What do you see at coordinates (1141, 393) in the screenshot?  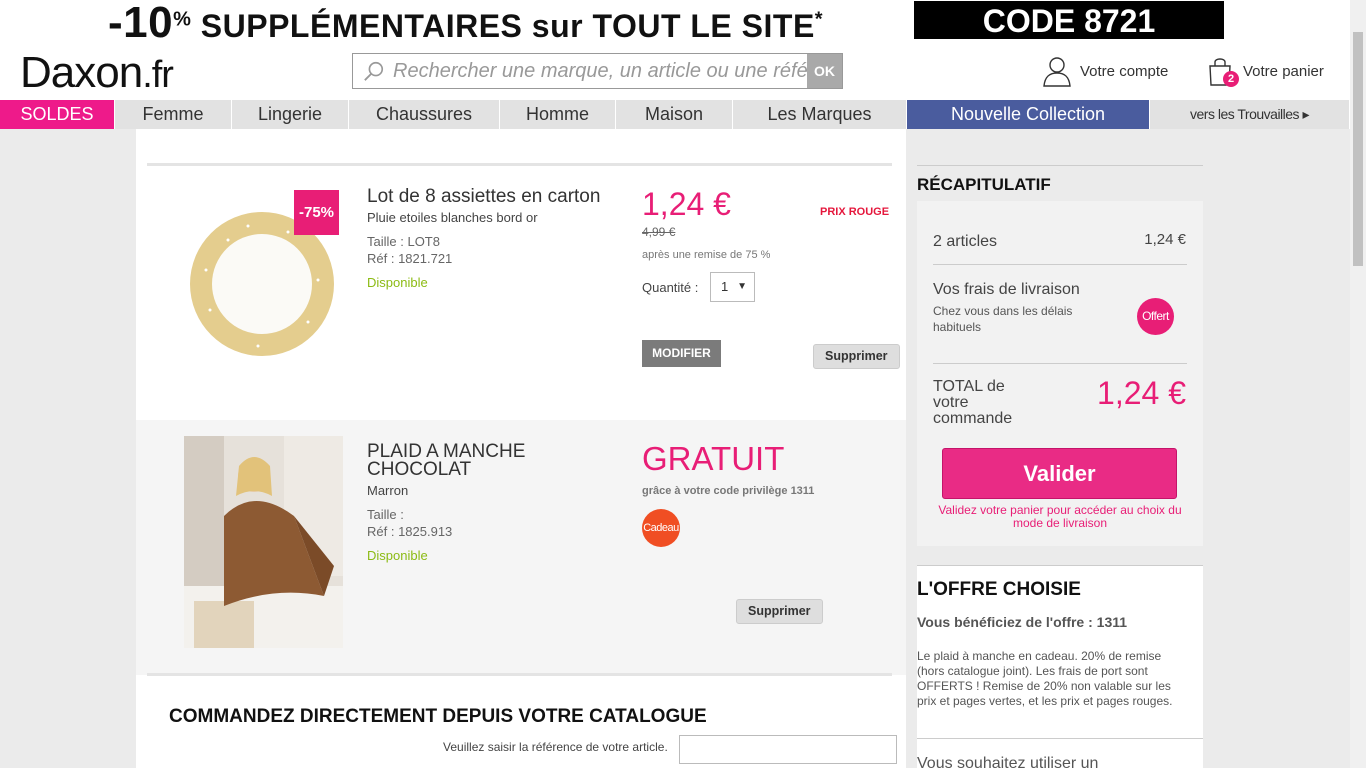 I see `total-value: 1,24 €` at bounding box center [1141, 393].